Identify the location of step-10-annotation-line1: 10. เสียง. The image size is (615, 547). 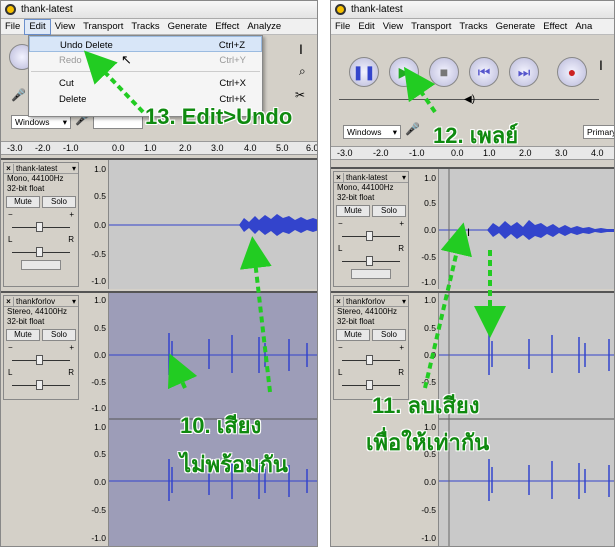
(221, 425).